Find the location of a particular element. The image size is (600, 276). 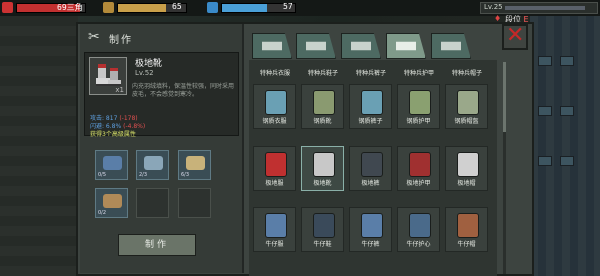

equipment-cell: 钢质护甲 is located at coordinates (418, 106).